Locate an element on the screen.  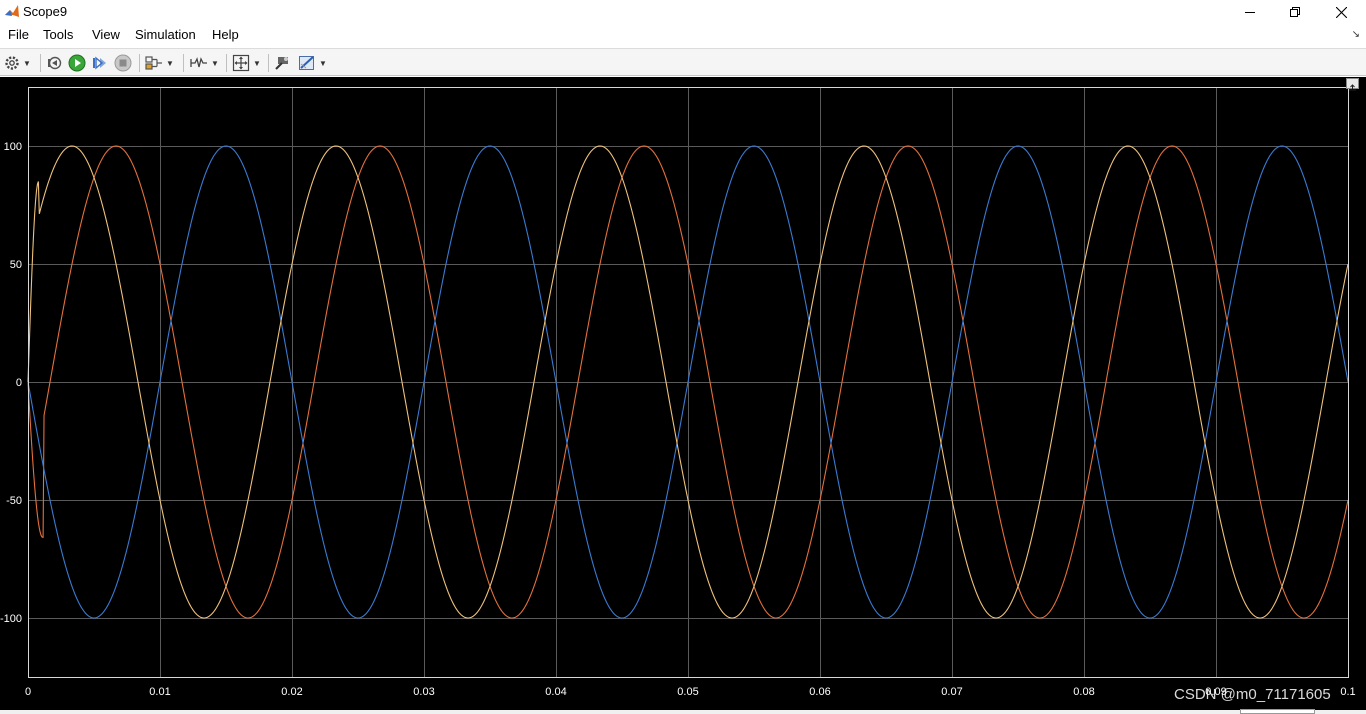
y-tick-label: 100 is located at coordinates (13, 147).